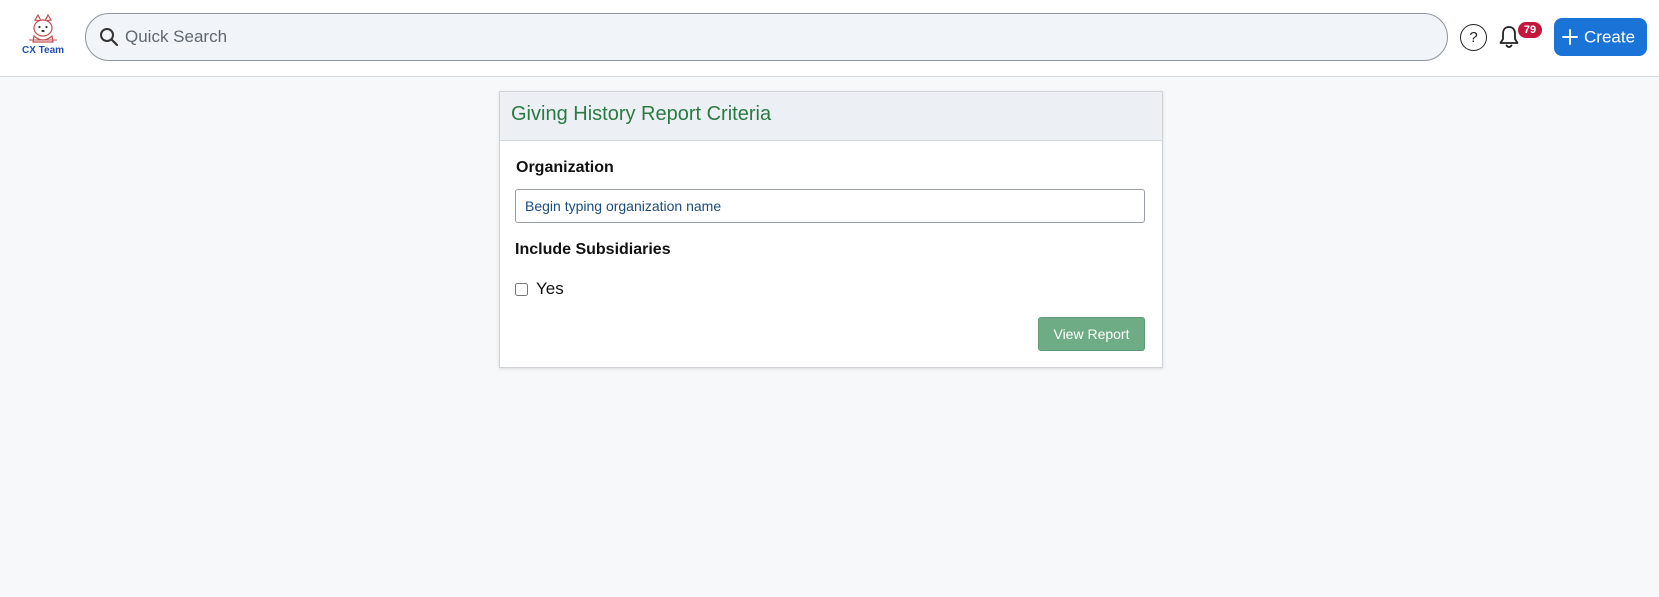  Describe the element at coordinates (43, 28) in the screenshot. I see `dog-logo-icon` at that location.